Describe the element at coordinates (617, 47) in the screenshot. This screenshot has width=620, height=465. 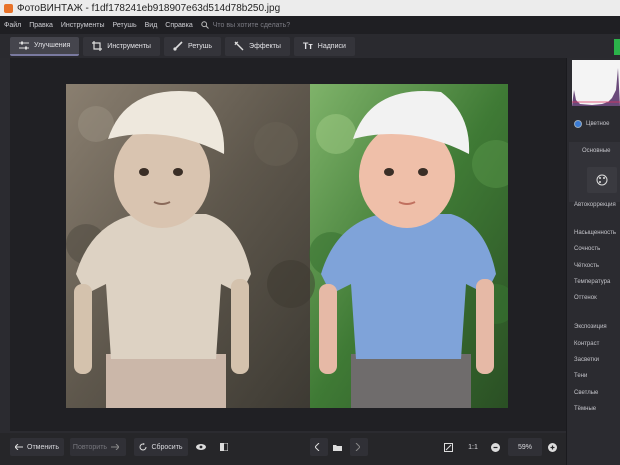
I see `save-button` at that location.